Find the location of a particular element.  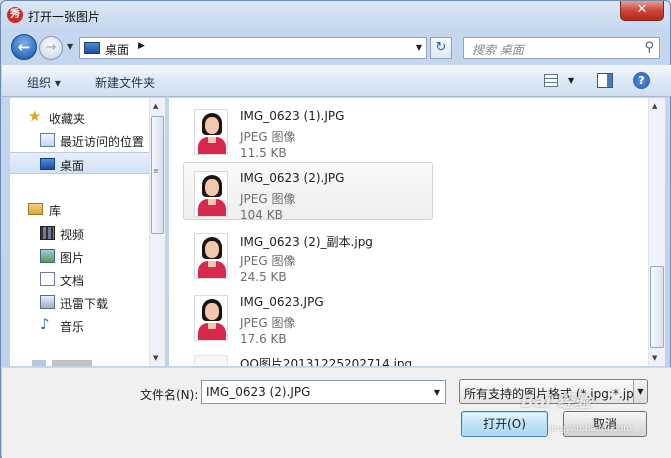

app-icon: 秀 is located at coordinates (15, 15).